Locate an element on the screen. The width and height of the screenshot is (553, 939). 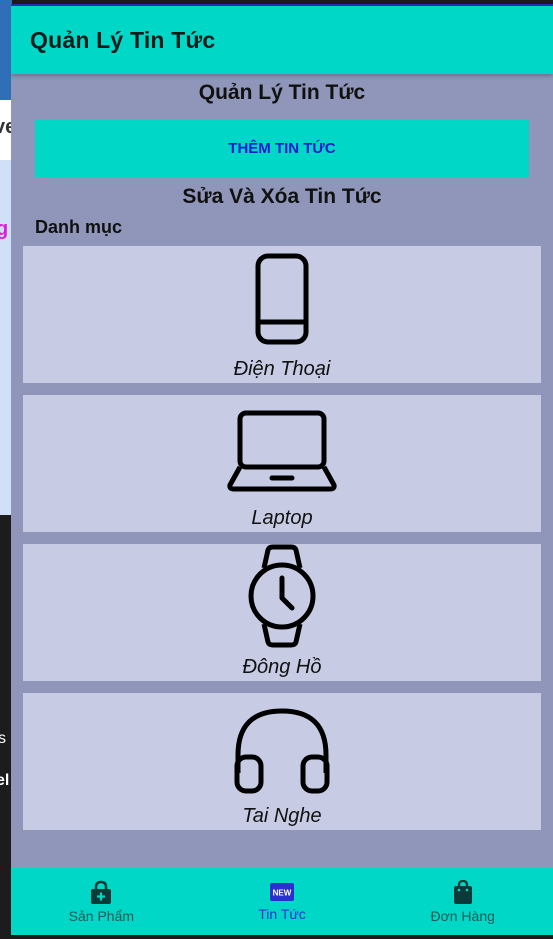
shopping-bag-icon is located at coordinates (462, 891).